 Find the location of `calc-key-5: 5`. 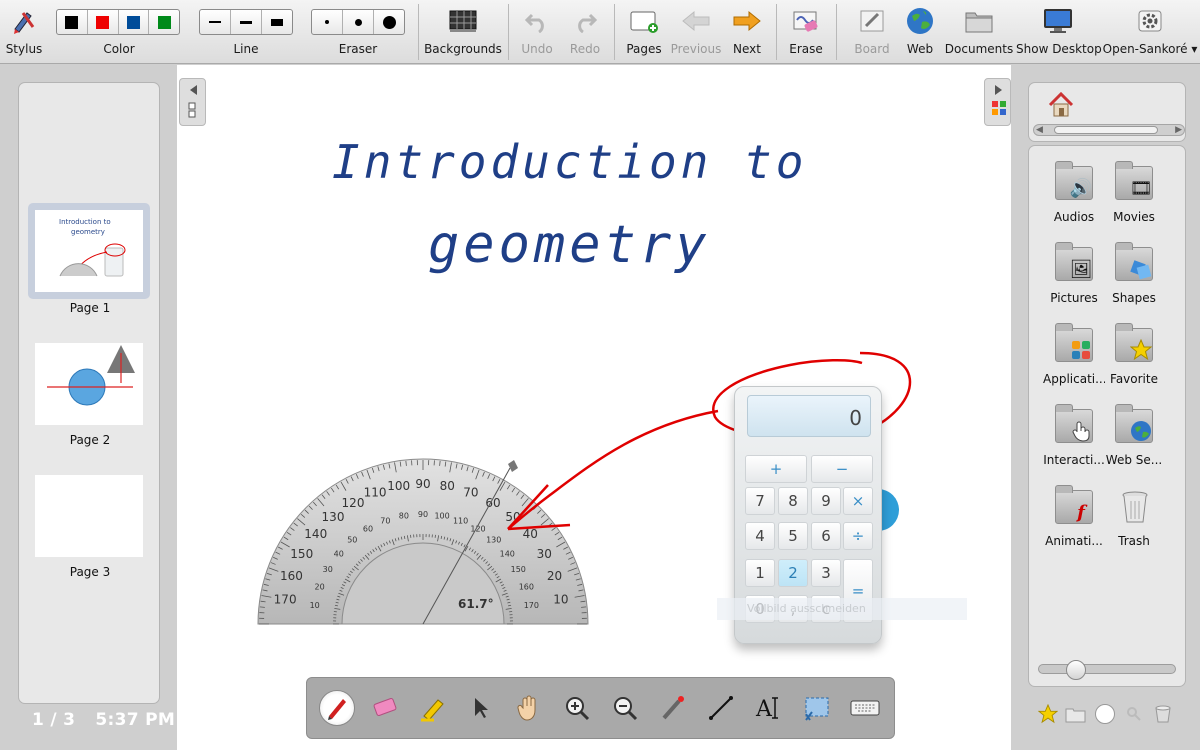

calc-key-5: 5 is located at coordinates (793, 536).